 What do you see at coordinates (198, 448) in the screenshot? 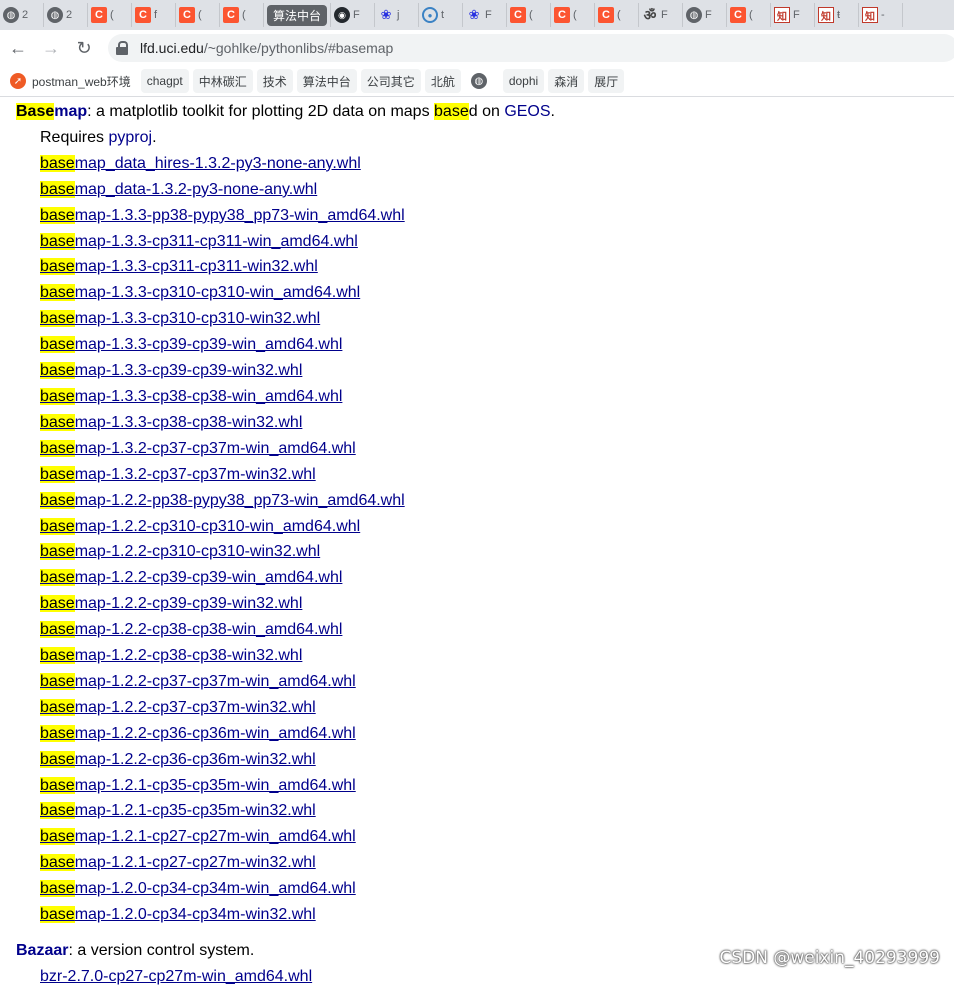
I see `wheel-download-link: basemap-1.3.2-cp37-cp37m-win_amd64.whl` at bounding box center [198, 448].